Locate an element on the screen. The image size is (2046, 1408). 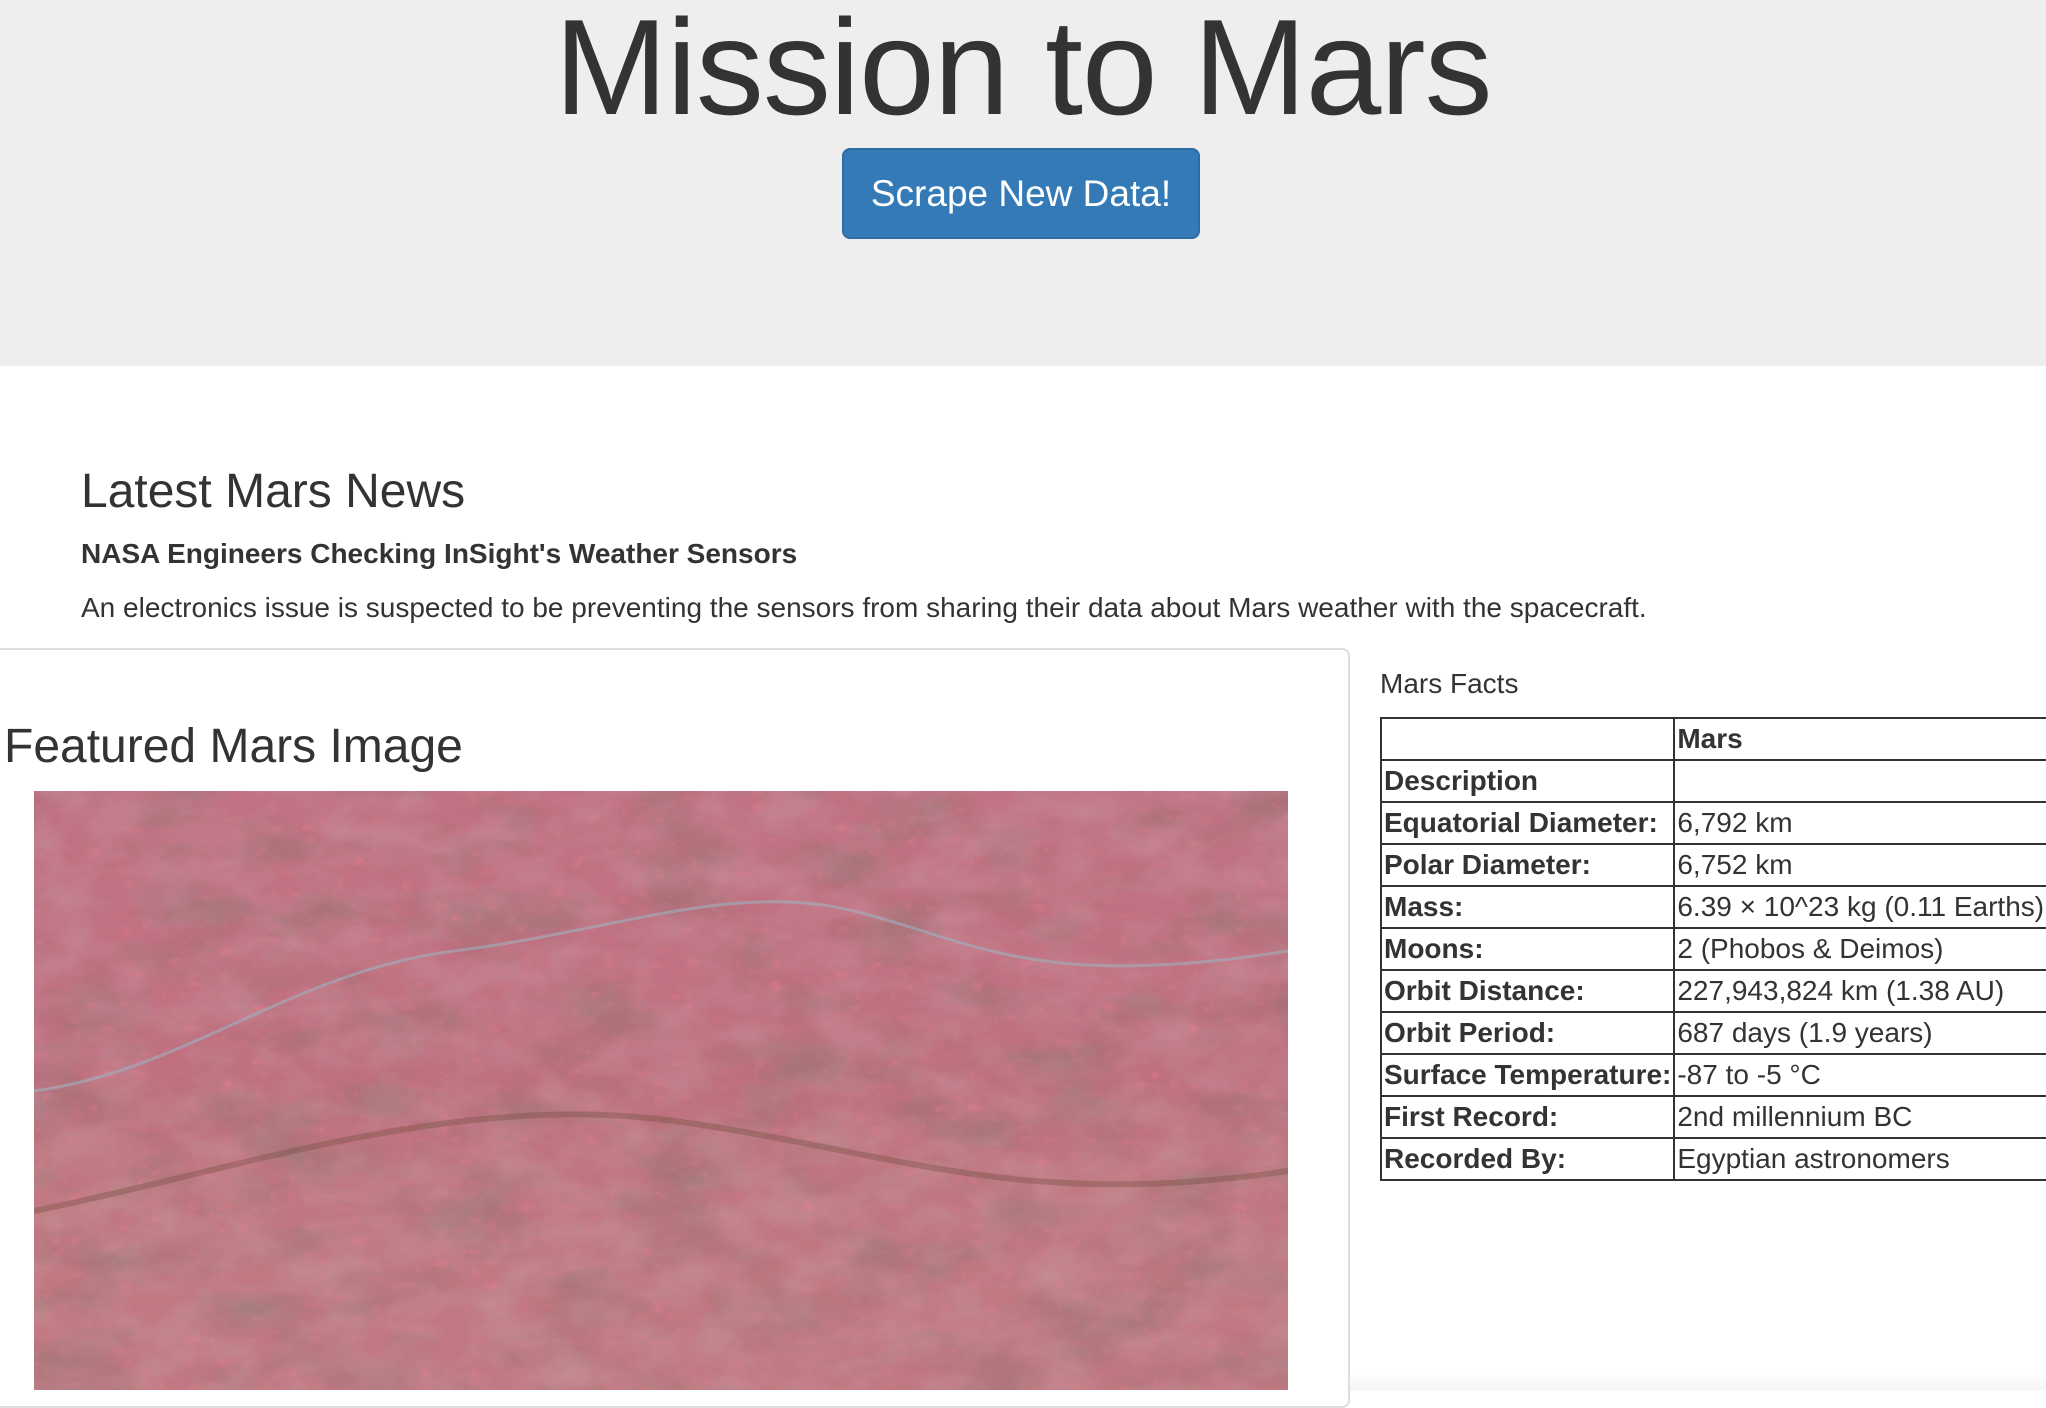
page-bottom-shadow is located at coordinates (1698, 1381).